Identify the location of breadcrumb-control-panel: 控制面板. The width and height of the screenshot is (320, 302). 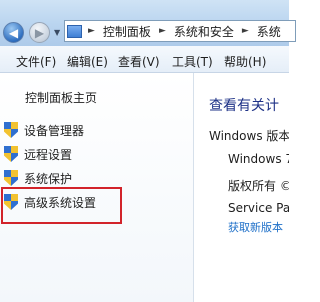
(127, 31).